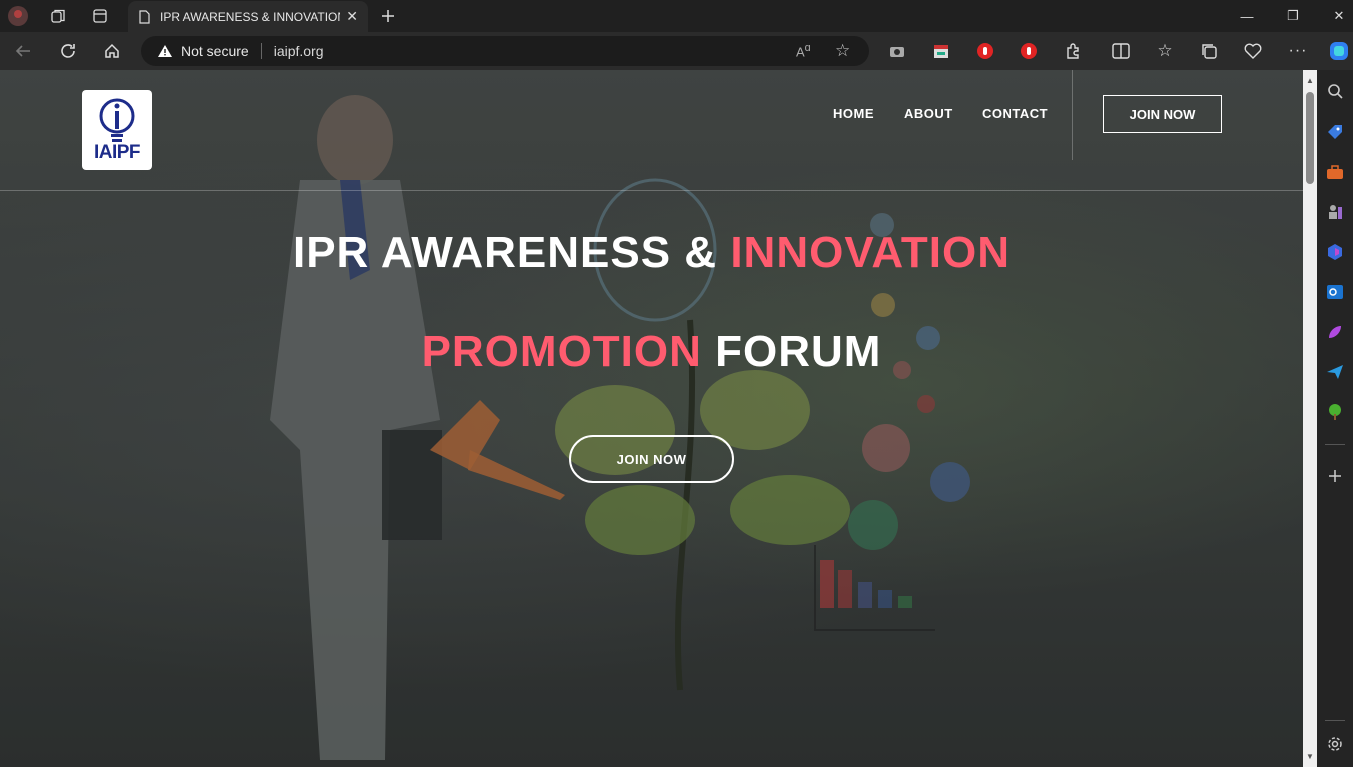 The width and height of the screenshot is (1353, 767). I want to click on site-logo: IAIPF, so click(117, 130).